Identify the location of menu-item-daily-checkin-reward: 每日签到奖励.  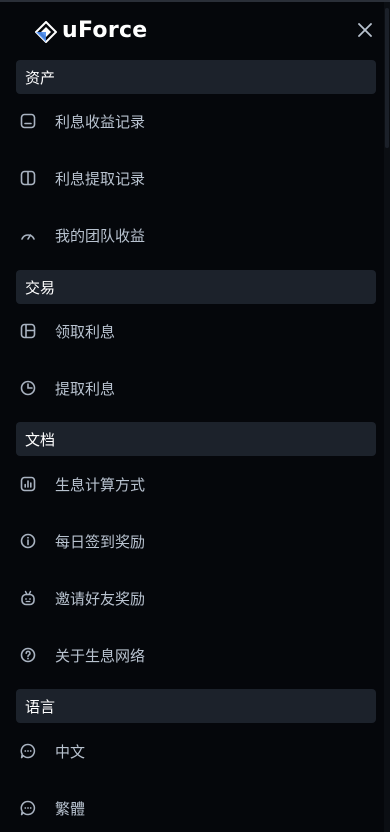
(196, 541).